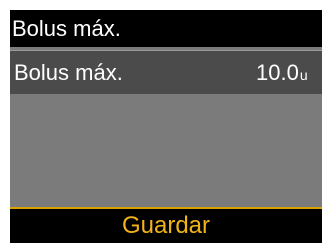 This screenshot has height=244, width=326. I want to click on max-bolus-value: 10.0u, so click(282, 74).